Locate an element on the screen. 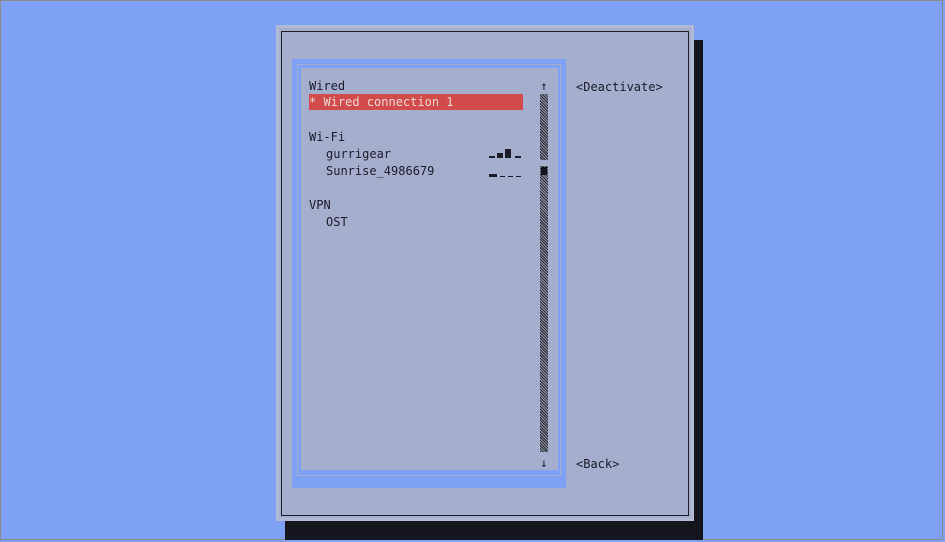  scrollbar-track is located at coordinates (544, 273).